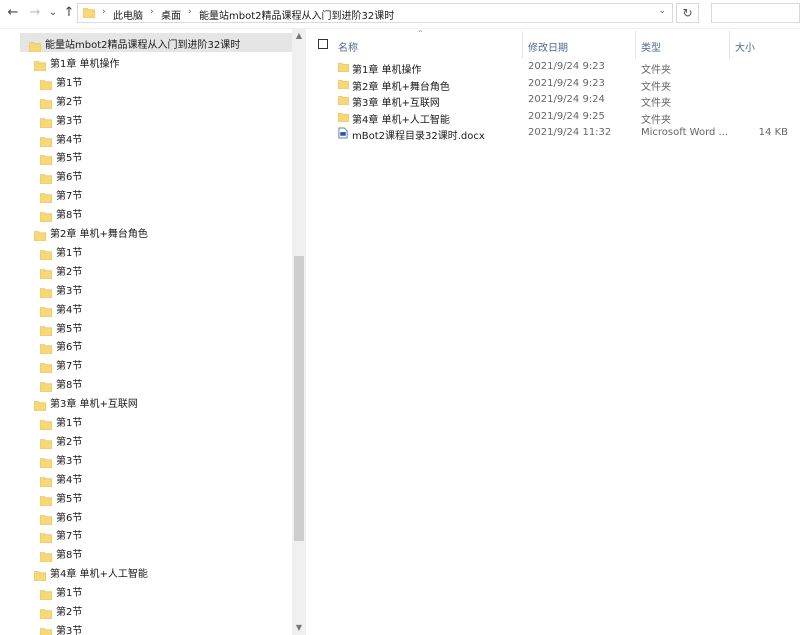 This screenshot has height=635, width=800. I want to click on column-header-name: 名称, so click(348, 46).